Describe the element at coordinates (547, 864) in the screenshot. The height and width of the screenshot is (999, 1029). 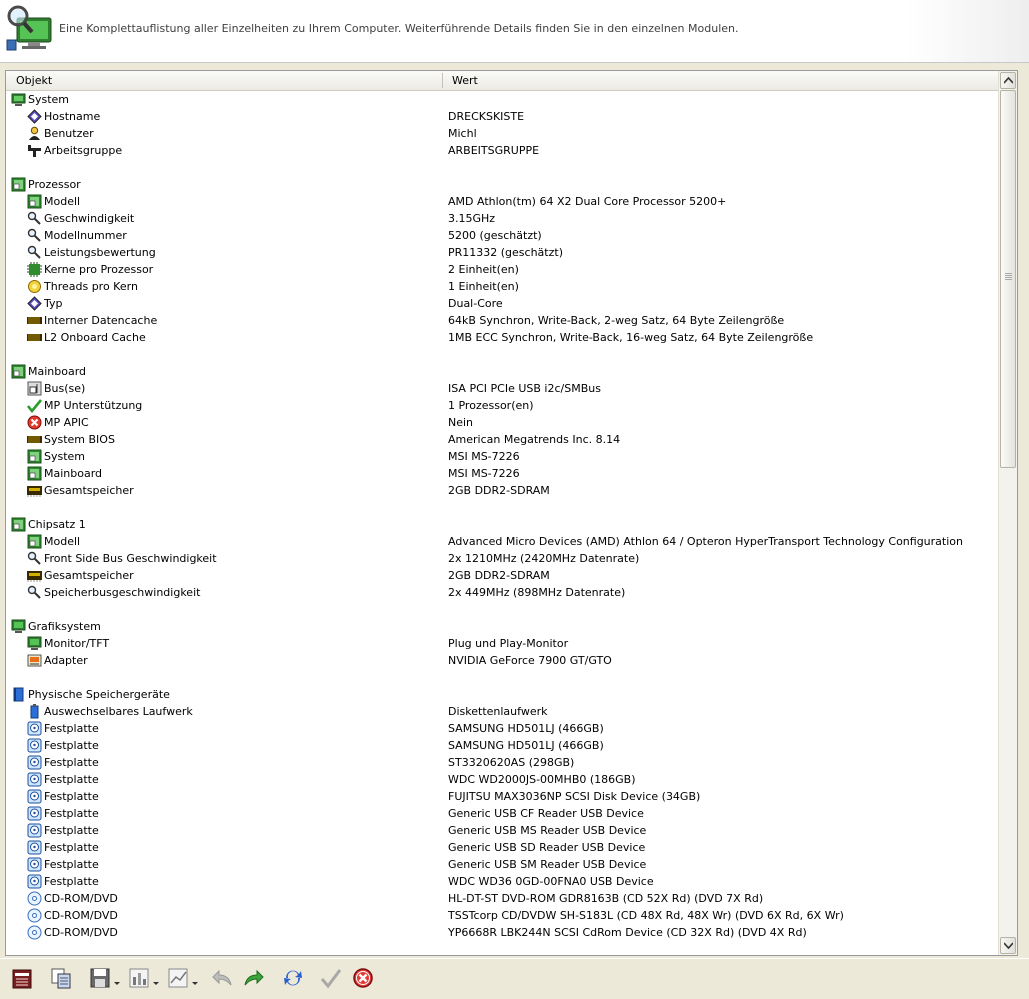
I see `row-value: Generic USB SM Reader USB Device` at that location.